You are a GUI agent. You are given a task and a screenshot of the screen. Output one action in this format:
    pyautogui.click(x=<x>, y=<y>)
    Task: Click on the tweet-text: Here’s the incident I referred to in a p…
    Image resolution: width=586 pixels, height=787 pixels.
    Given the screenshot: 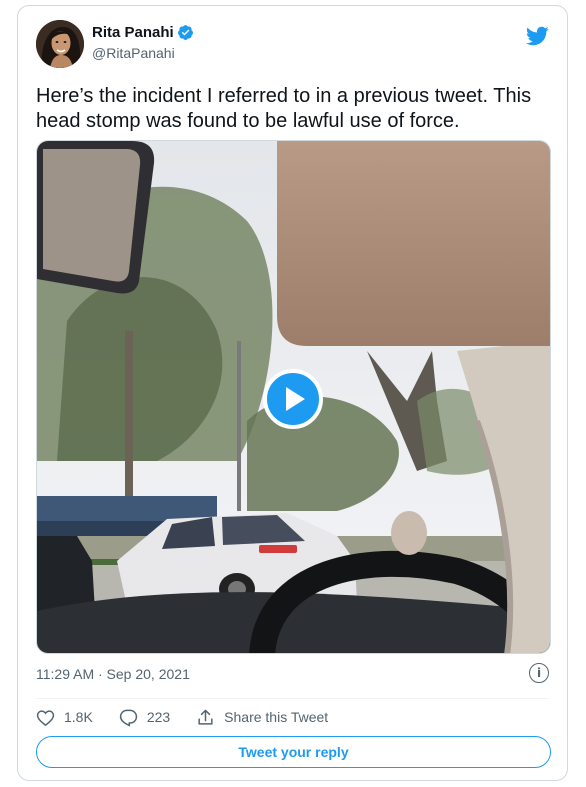 What is the action you would take?
    pyautogui.click(x=284, y=108)
    